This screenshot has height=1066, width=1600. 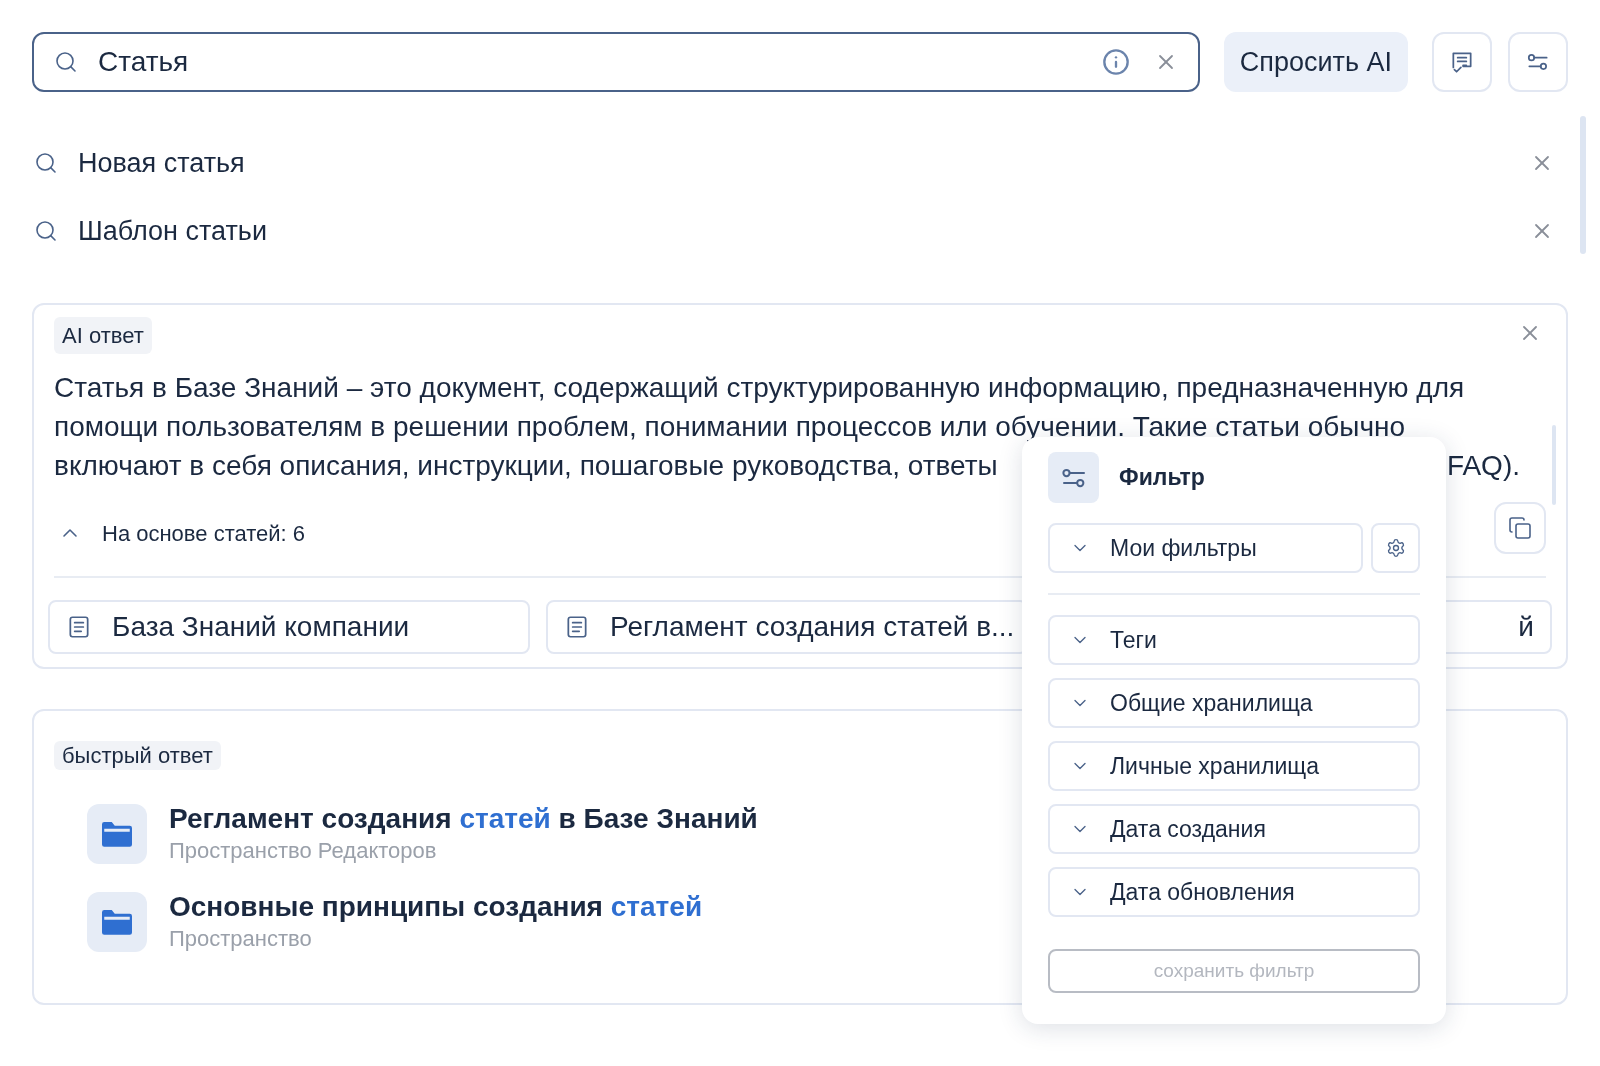 What do you see at coordinates (592, 62) in the screenshot?
I see `search-input: Статья` at bounding box center [592, 62].